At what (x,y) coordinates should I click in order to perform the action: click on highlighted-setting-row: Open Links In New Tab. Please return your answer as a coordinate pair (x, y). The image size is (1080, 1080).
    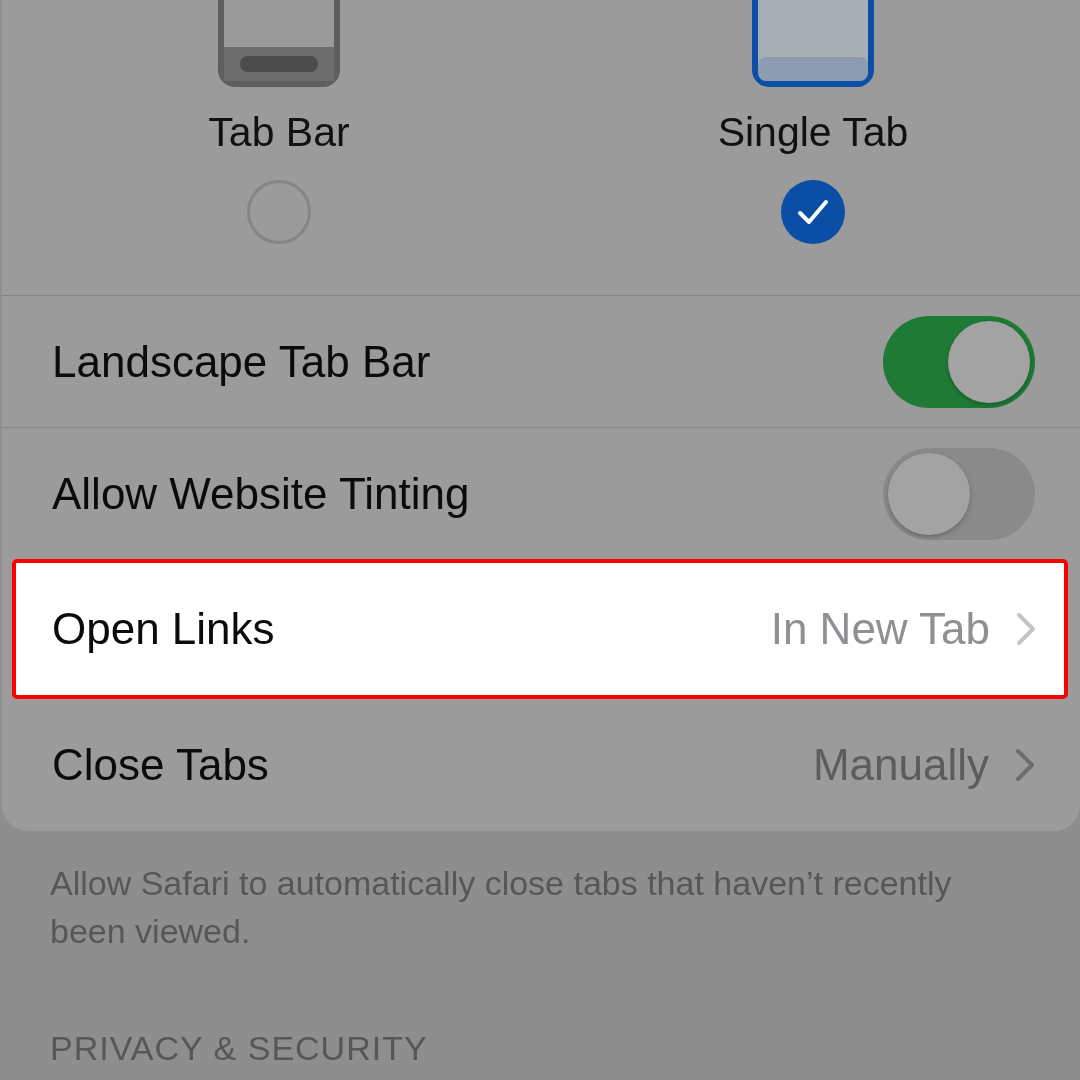
    Looking at the image, I should click on (540, 629).